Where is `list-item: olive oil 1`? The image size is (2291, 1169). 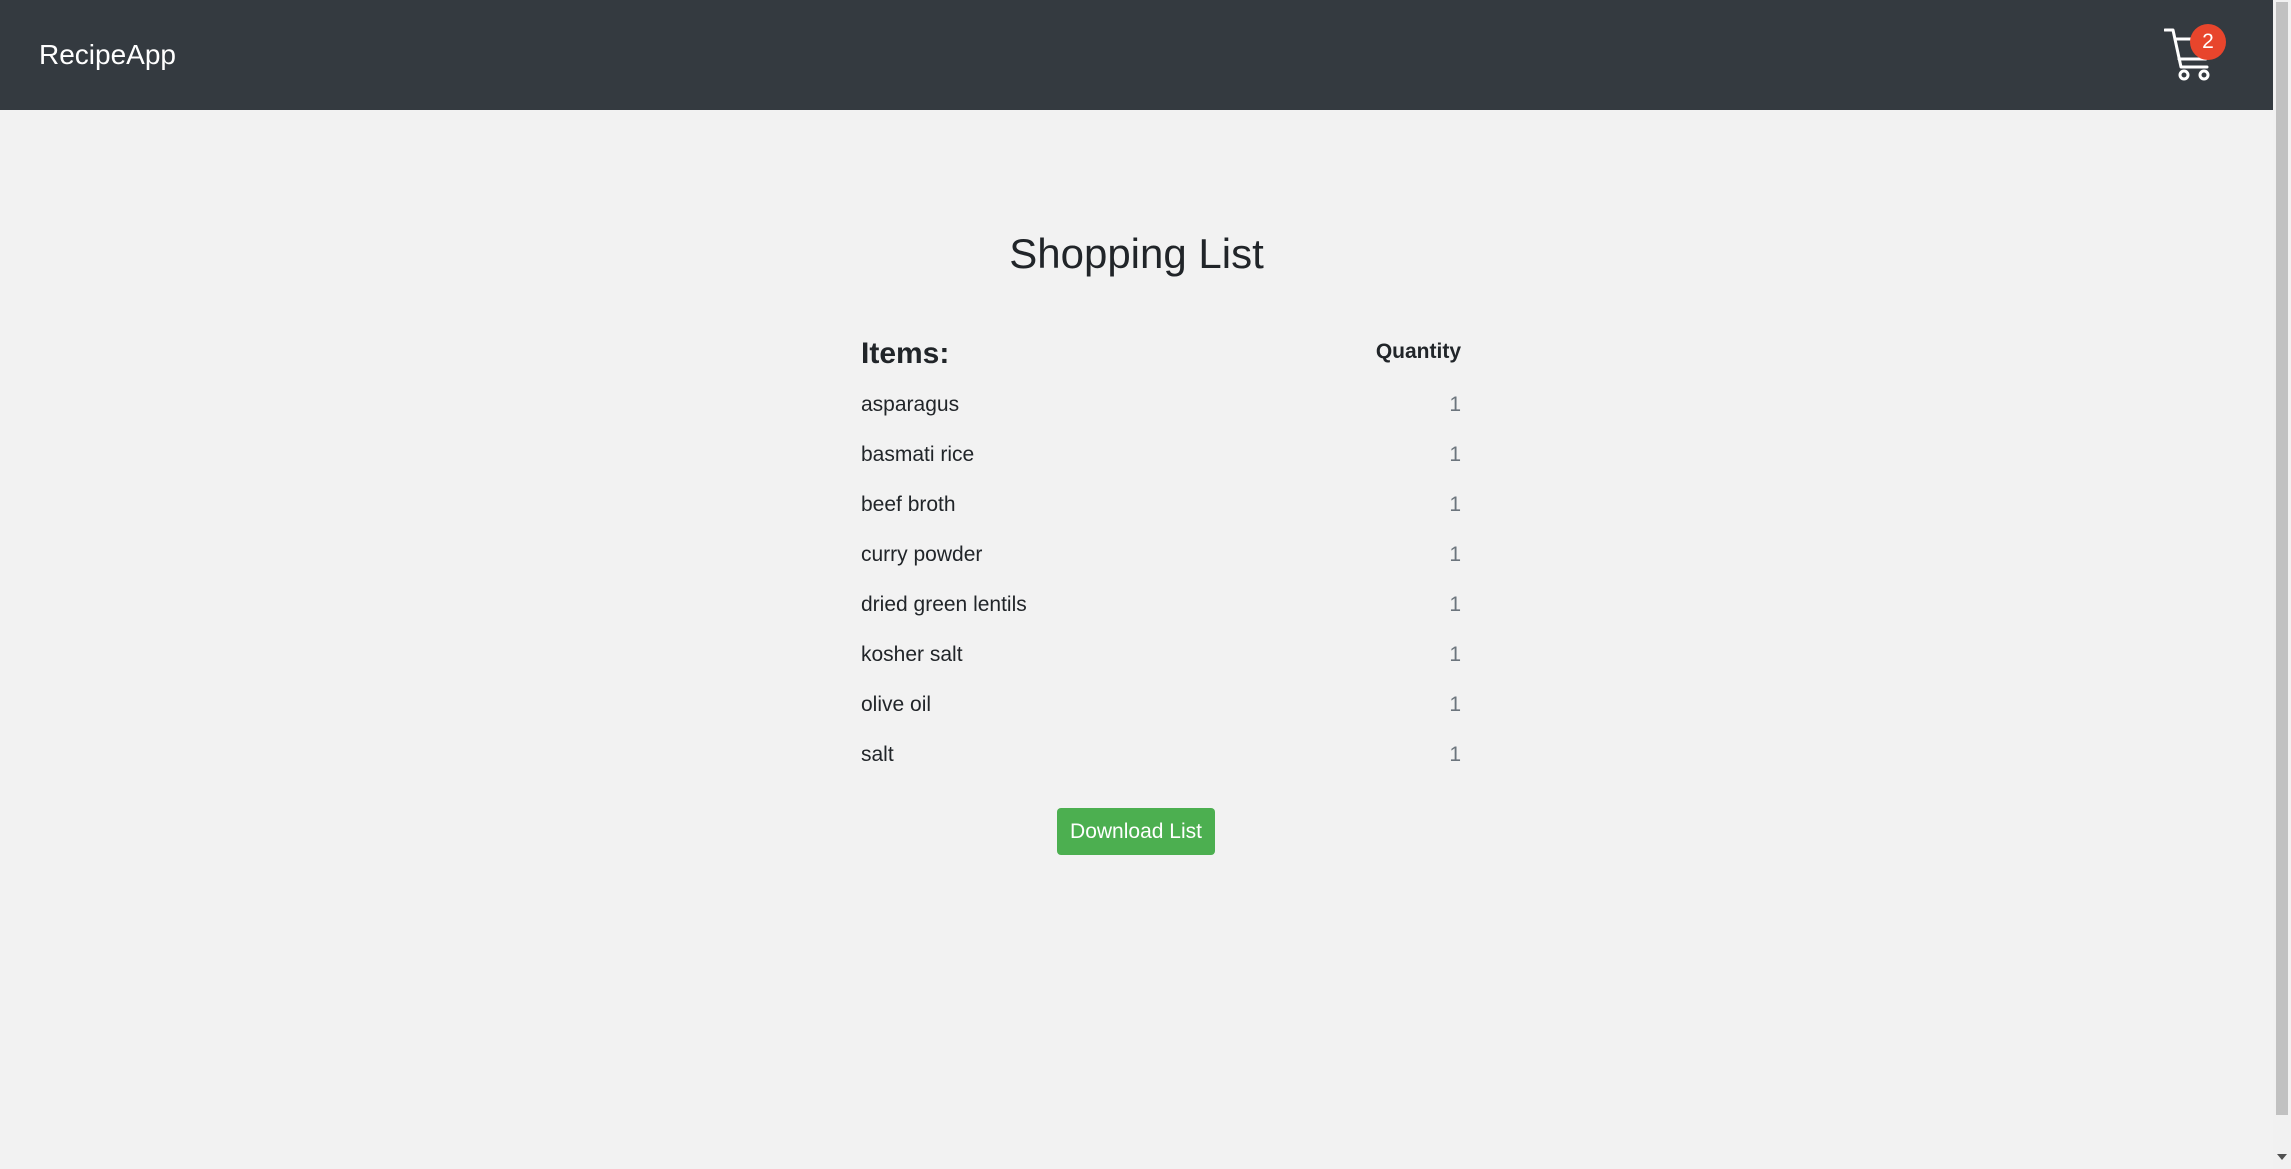 list-item: olive oil 1 is located at coordinates (1161, 705).